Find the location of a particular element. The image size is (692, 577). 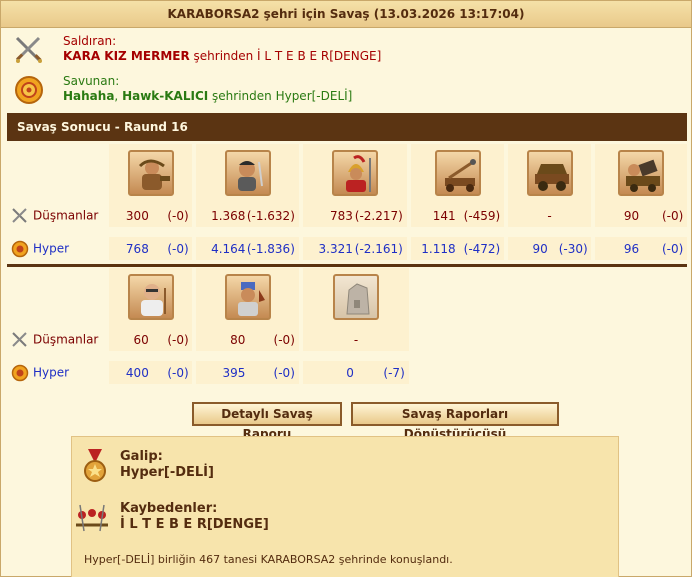

enemy-count: 80 is located at coordinates (238, 339).